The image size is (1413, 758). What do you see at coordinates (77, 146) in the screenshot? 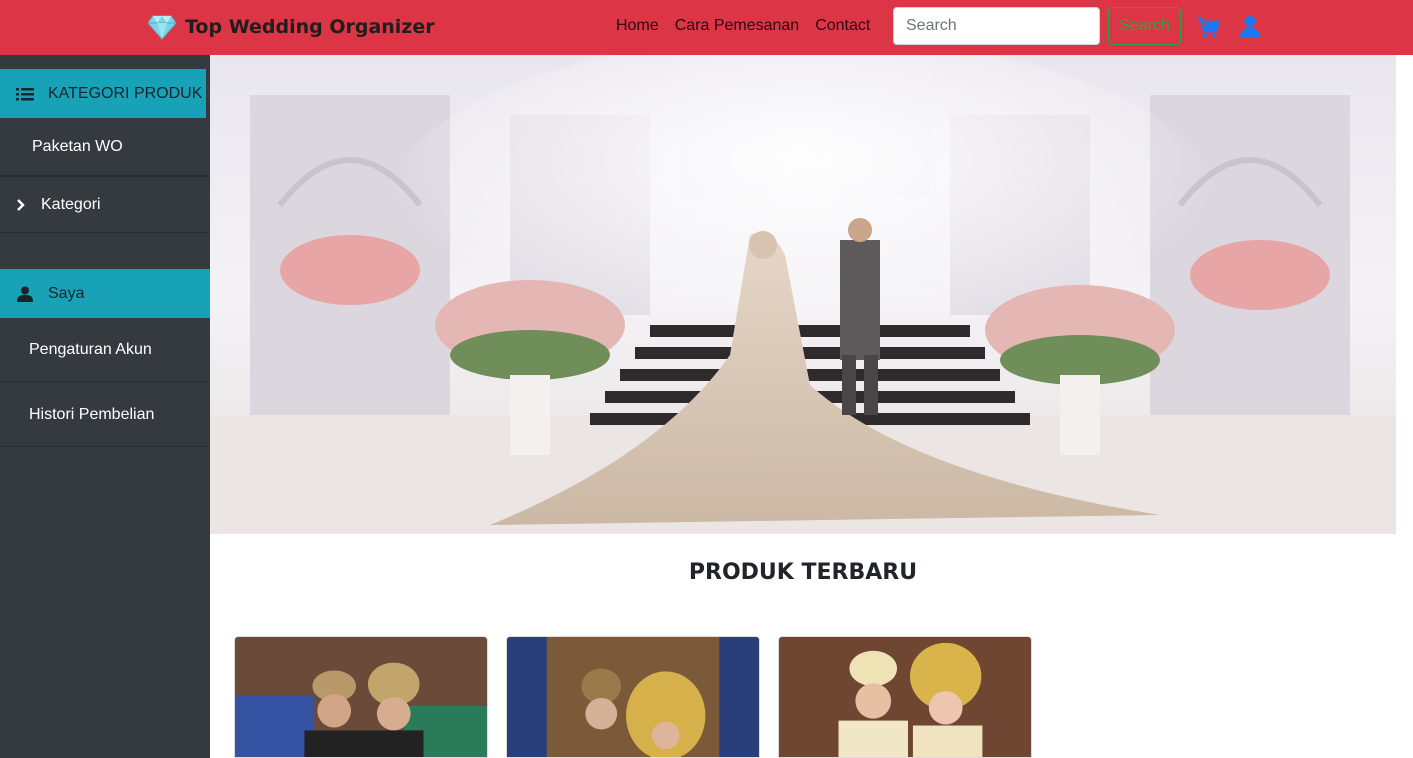
I see `sidebar-item-label: Paketan WO` at bounding box center [77, 146].